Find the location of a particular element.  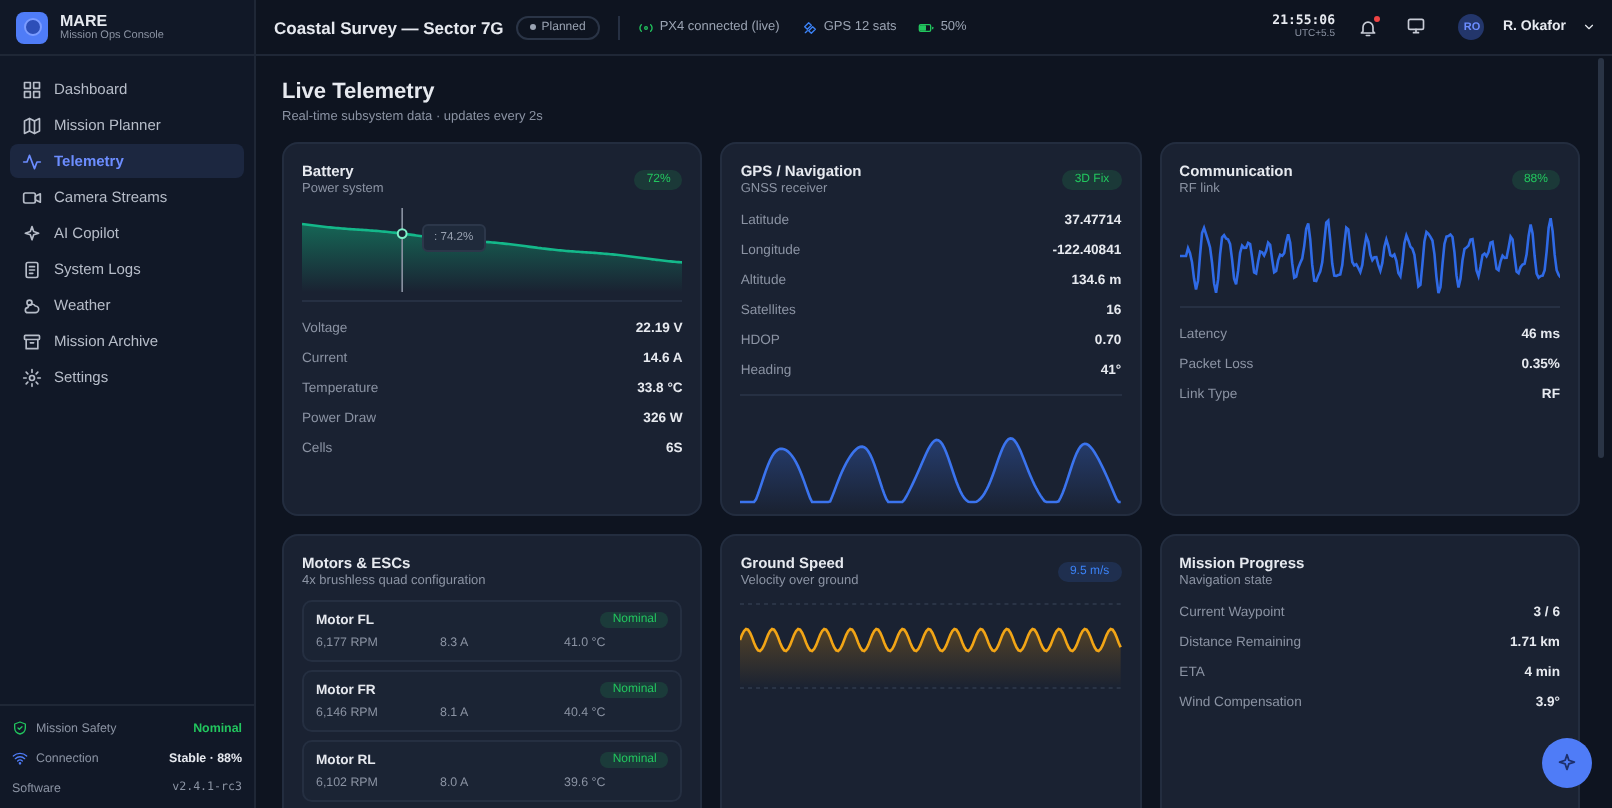

bell-icon is located at coordinates (1368, 27).